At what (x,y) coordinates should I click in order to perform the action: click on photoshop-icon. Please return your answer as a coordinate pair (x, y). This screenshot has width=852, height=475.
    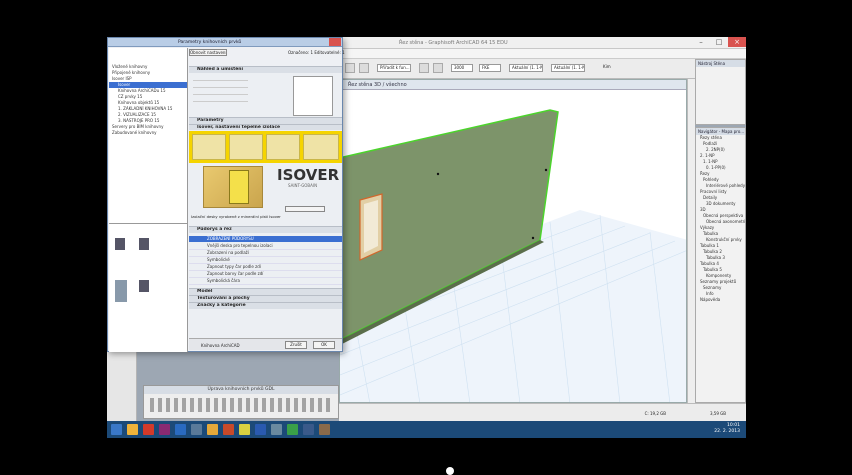
    Looking at the image, I should click on (180, 429).